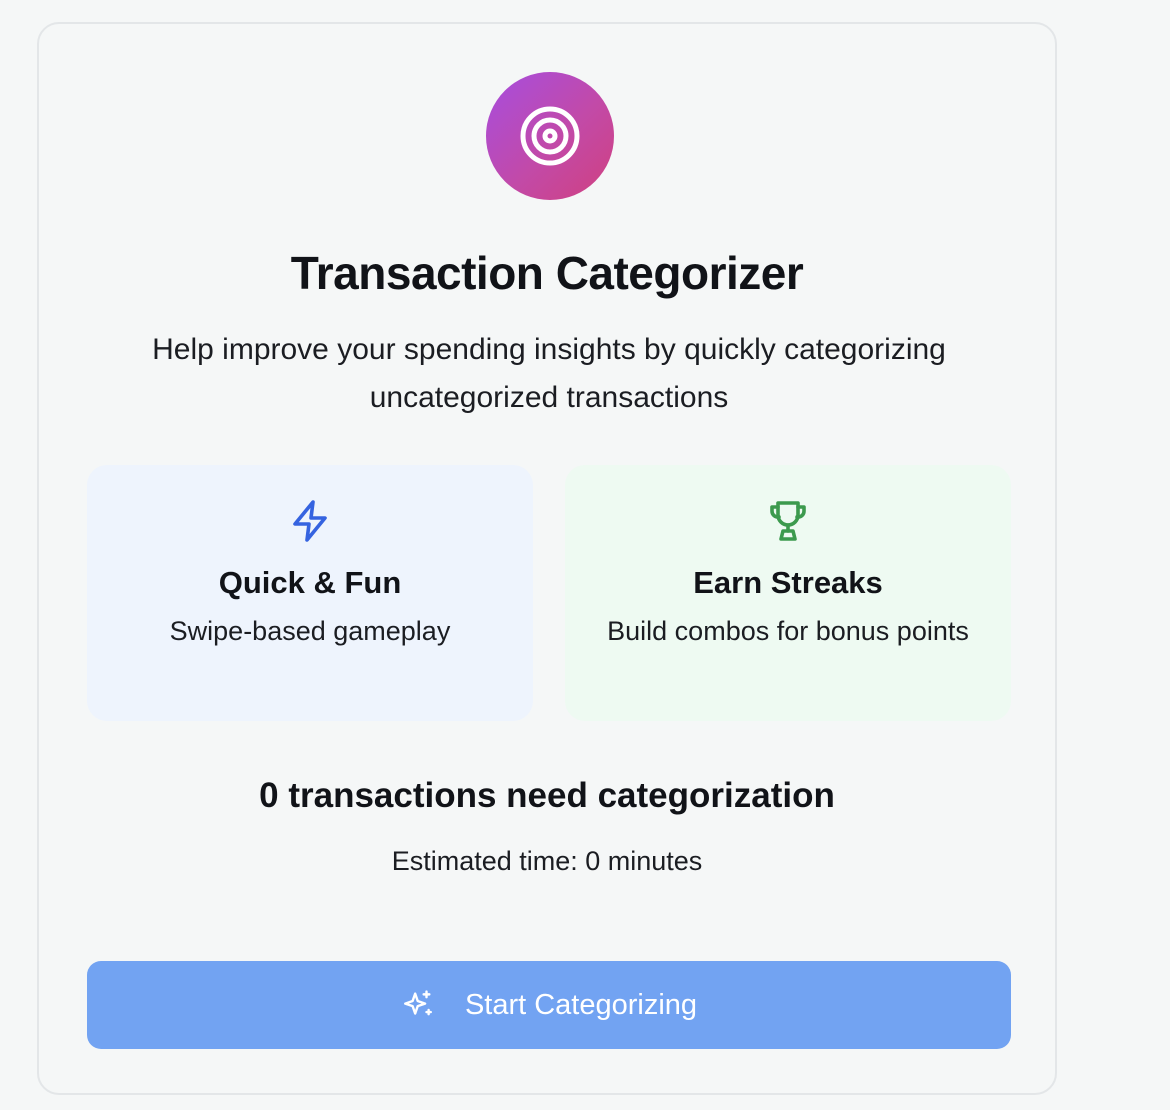 The height and width of the screenshot is (1110, 1170). I want to click on feature-card-quick-fun: Quick & Fun Swipe-based gameplay, so click(310, 593).